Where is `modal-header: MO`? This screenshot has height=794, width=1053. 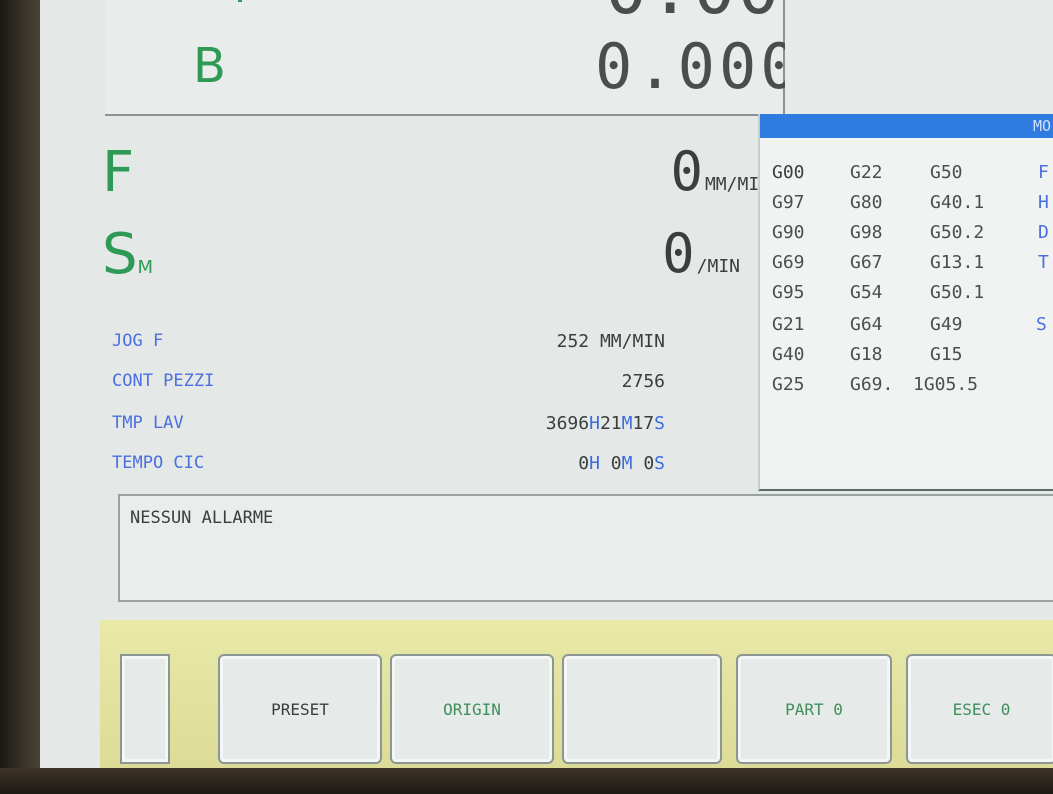 modal-header: MO is located at coordinates (1041, 126).